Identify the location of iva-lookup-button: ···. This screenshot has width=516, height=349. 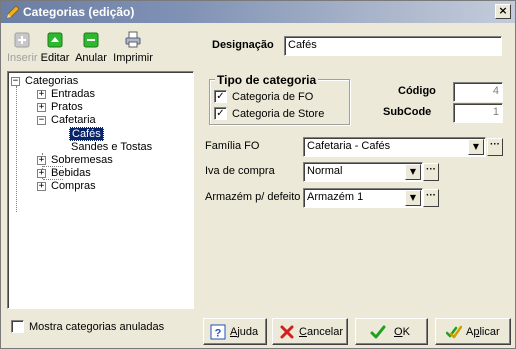
(431, 172).